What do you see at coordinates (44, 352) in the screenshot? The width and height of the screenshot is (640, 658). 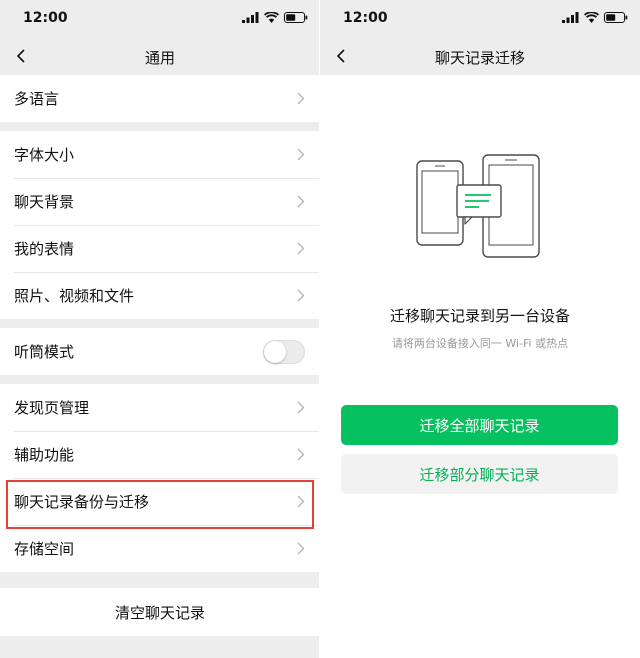 I see `settings-item-label: 听筒模式` at bounding box center [44, 352].